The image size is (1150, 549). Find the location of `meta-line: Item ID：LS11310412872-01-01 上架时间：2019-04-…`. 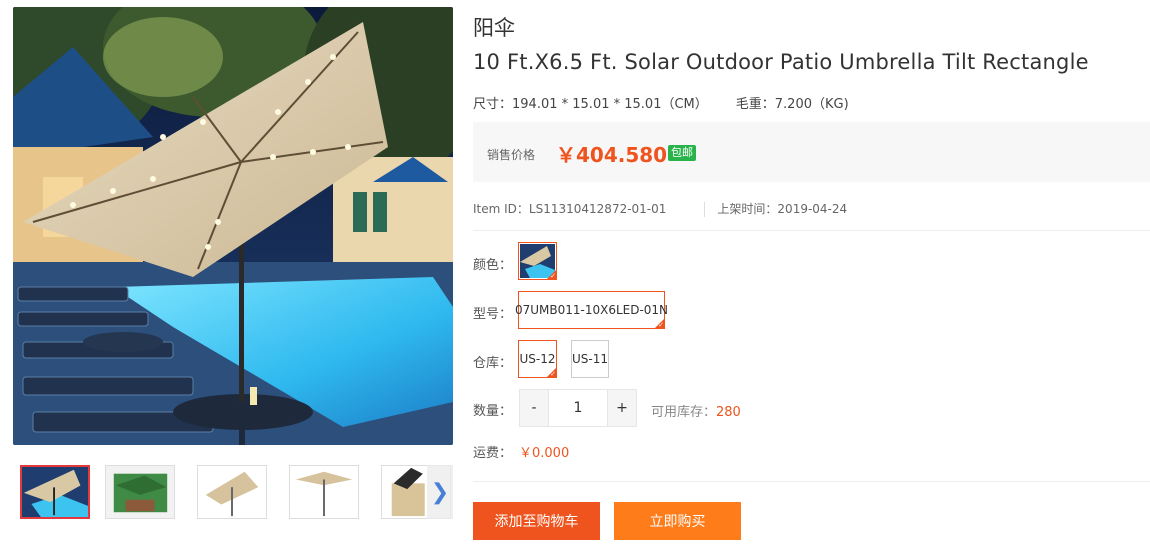

meta-line: Item ID：LS11310412872-01-01 上架时间：2019-04-… is located at coordinates (660, 208).